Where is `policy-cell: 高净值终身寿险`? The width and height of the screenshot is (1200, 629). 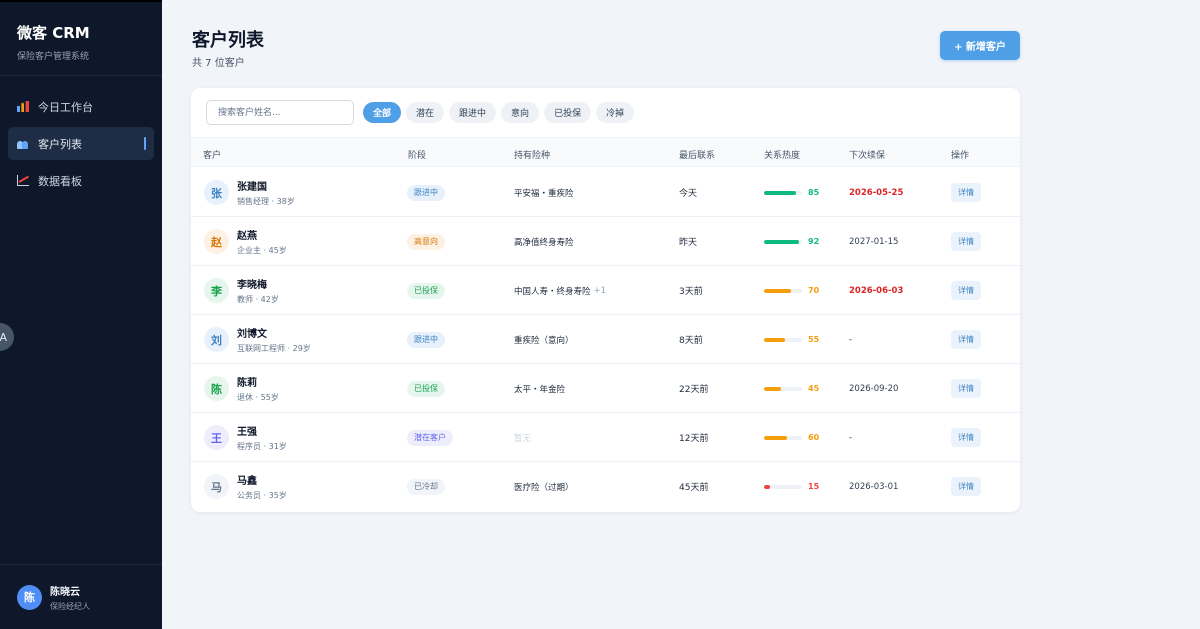
policy-cell: 高净值终身寿险 is located at coordinates (545, 241).